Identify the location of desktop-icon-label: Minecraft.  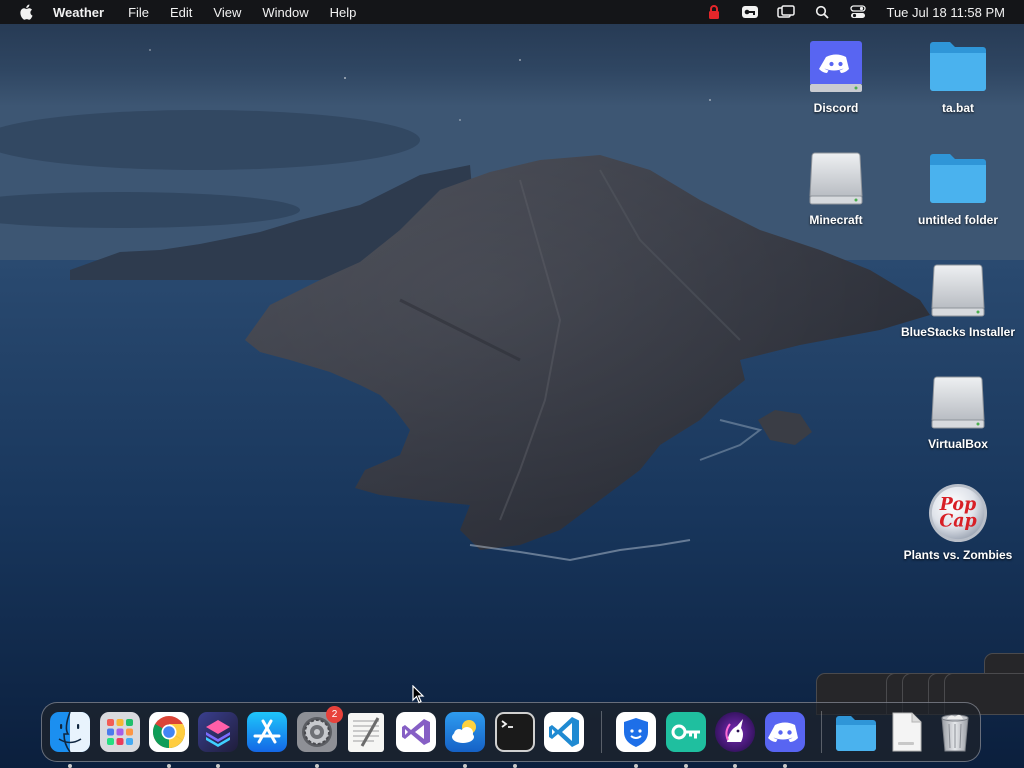
(836, 220).